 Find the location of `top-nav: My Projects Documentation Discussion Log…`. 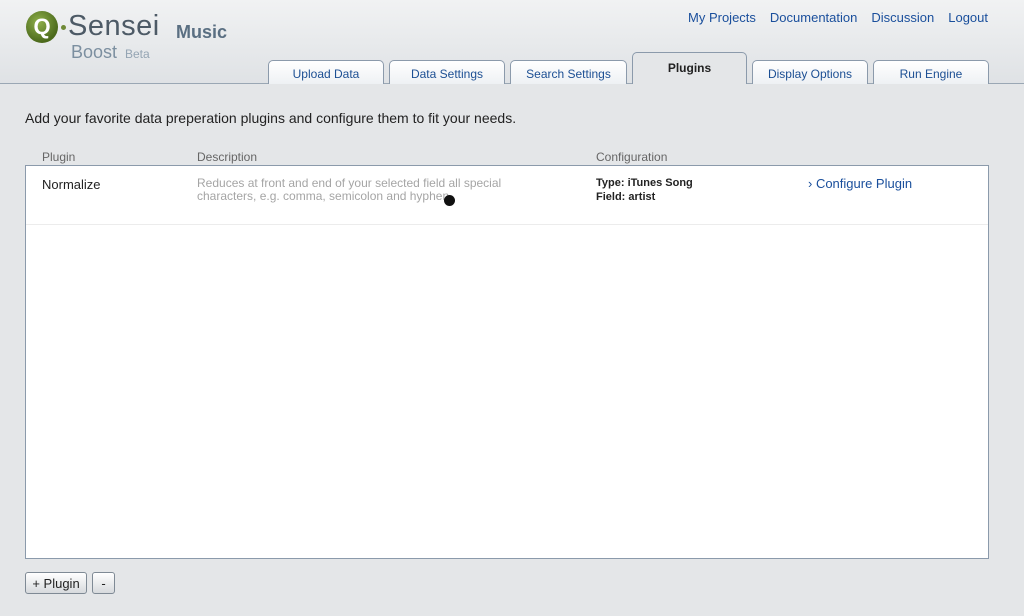

top-nav: My Projects Documentation Discussion Log… is located at coordinates (838, 17).